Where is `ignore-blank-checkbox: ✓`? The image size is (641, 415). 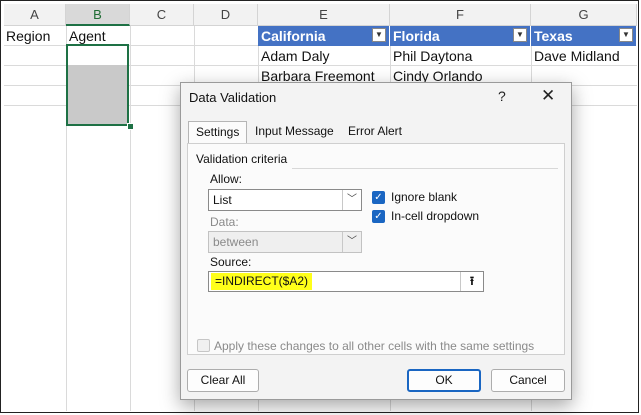
ignore-blank-checkbox: ✓ is located at coordinates (378, 197).